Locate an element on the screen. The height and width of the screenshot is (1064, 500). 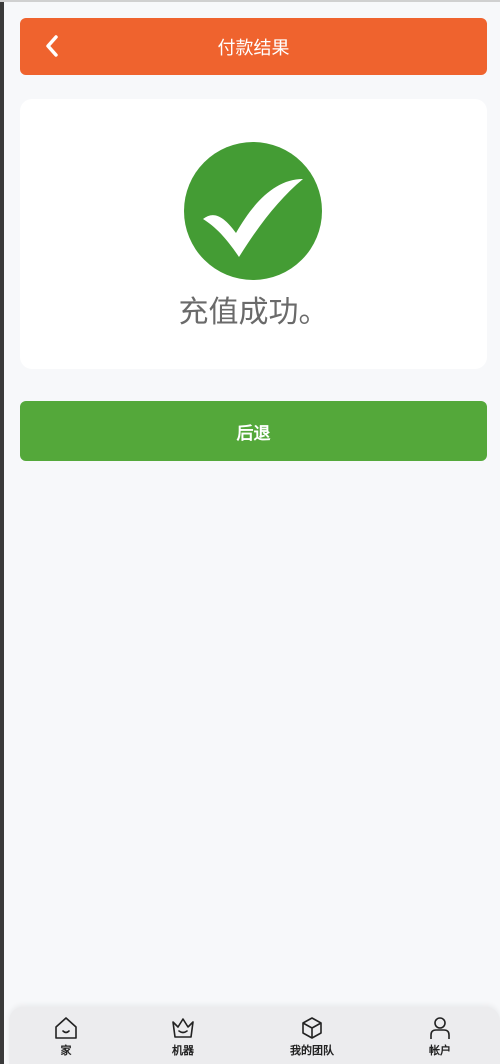
back-button: 后退 is located at coordinates (253, 431).